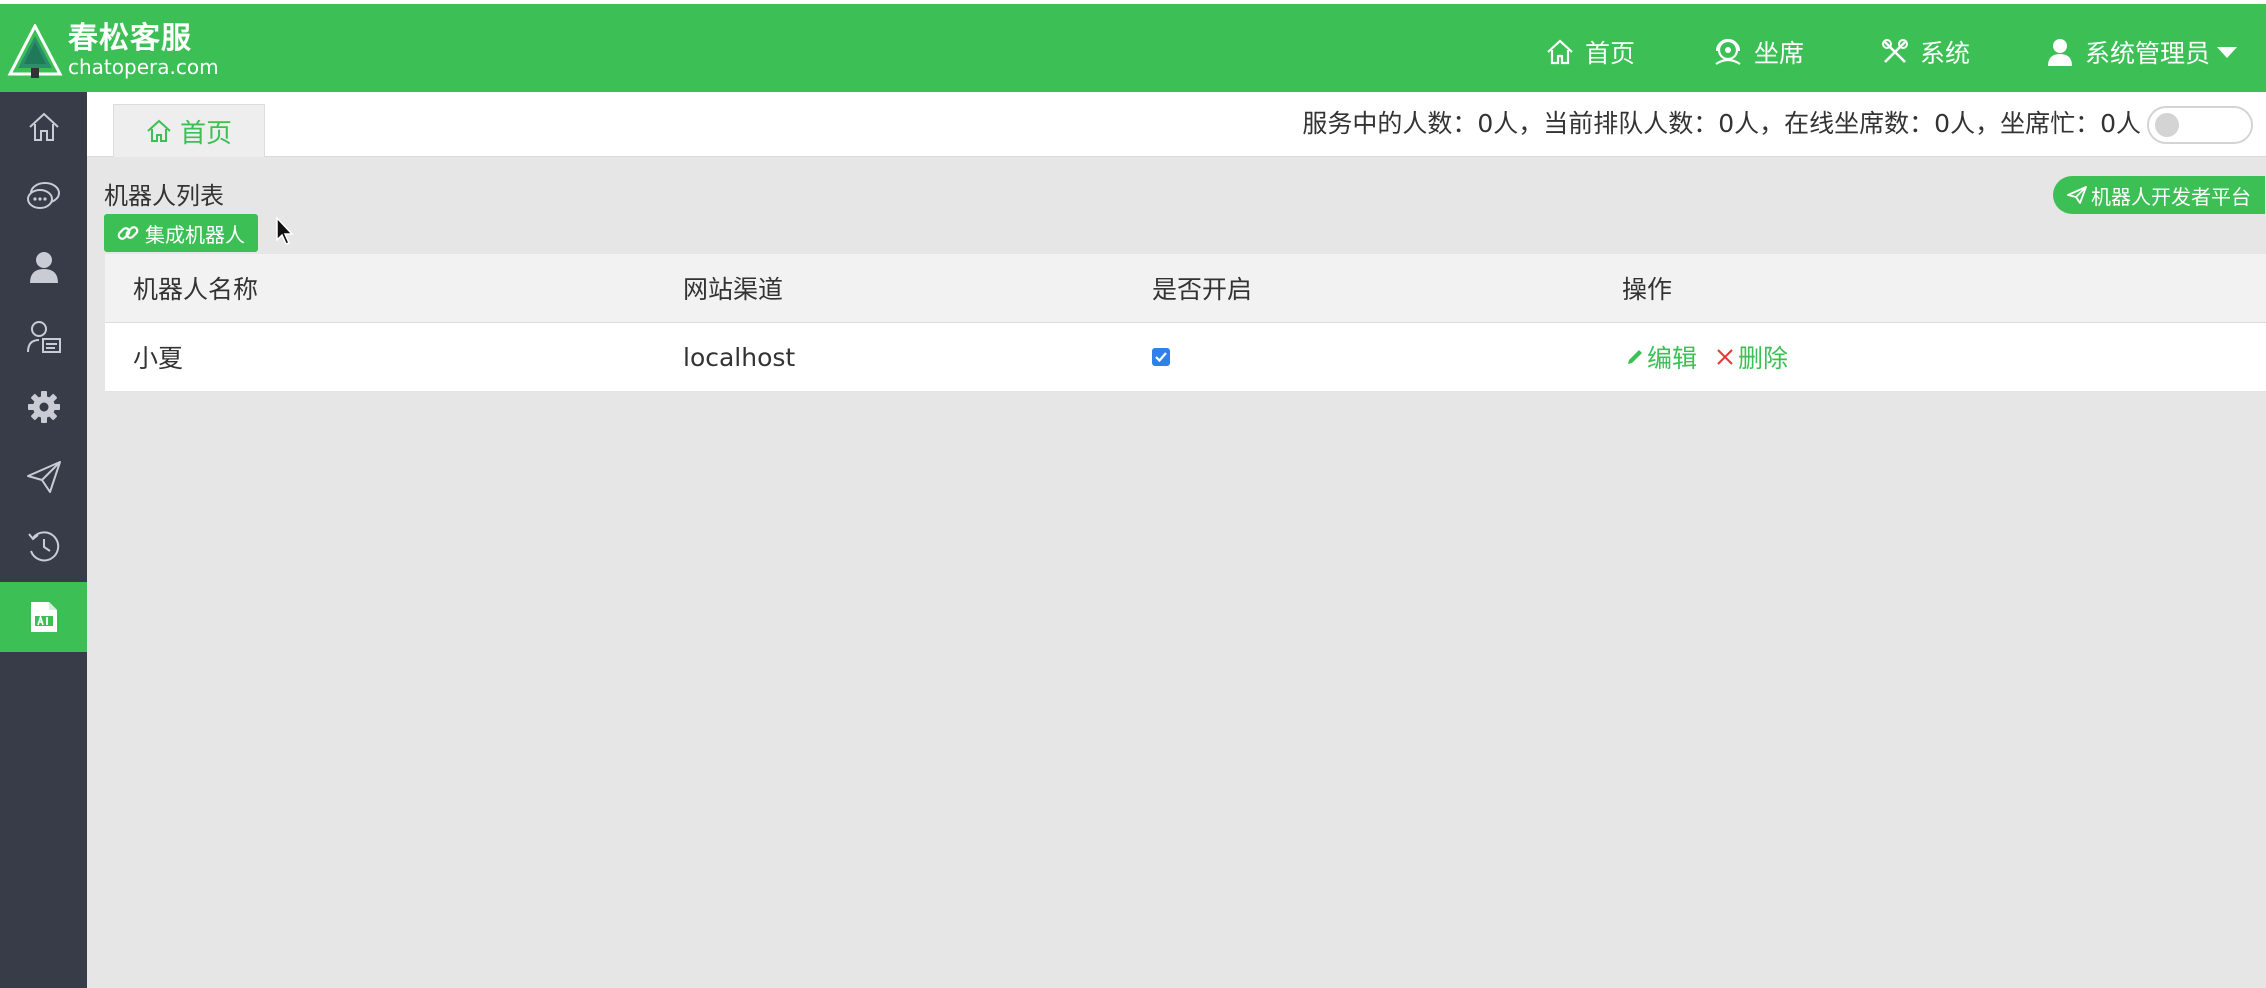  What do you see at coordinates (1202, 288) in the screenshot?
I see `column-header-enabled: 是否开启` at bounding box center [1202, 288].